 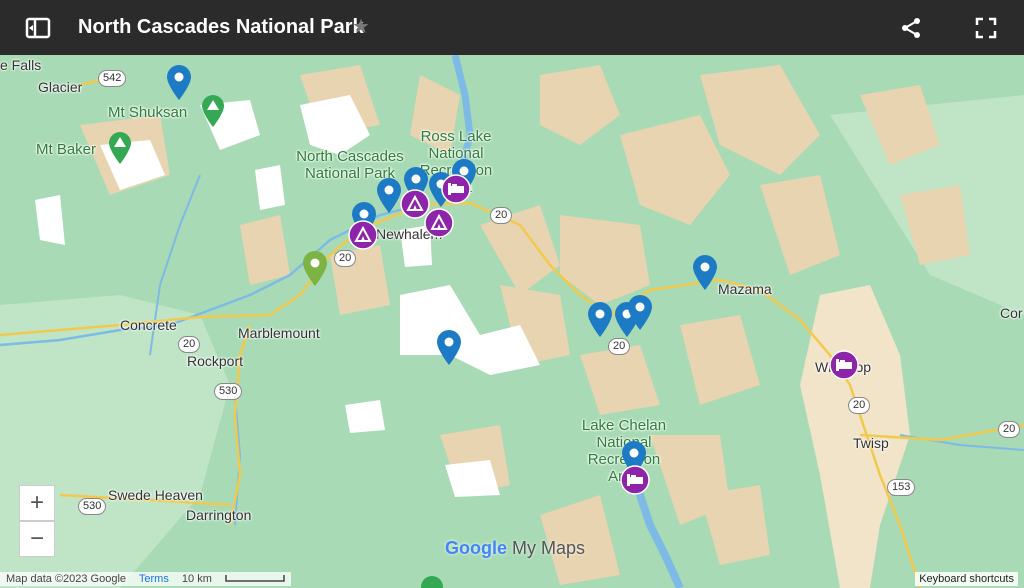 I want to click on park-label: North Cascades National Park, so click(x=350, y=165).